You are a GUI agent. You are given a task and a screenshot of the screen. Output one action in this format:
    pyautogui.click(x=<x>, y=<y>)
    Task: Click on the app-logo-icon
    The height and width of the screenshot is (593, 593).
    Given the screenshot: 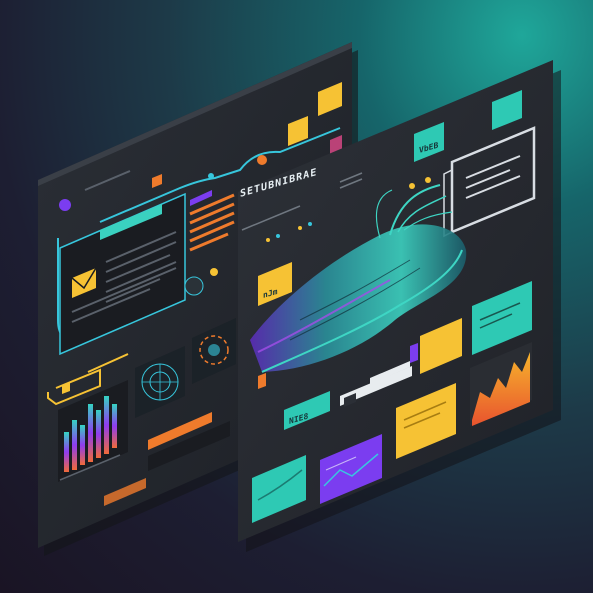 What is the action you would take?
    pyautogui.click(x=65, y=205)
    